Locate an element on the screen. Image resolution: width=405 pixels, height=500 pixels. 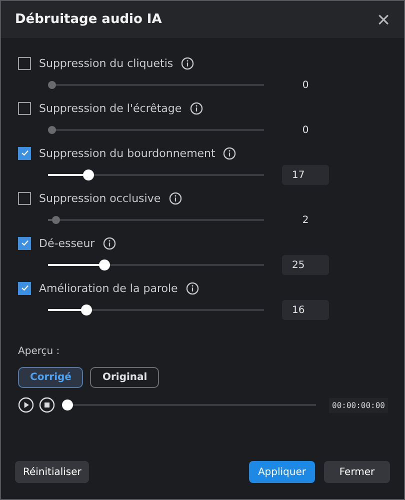
effect-label: Suppression occlusive is located at coordinates (100, 198).